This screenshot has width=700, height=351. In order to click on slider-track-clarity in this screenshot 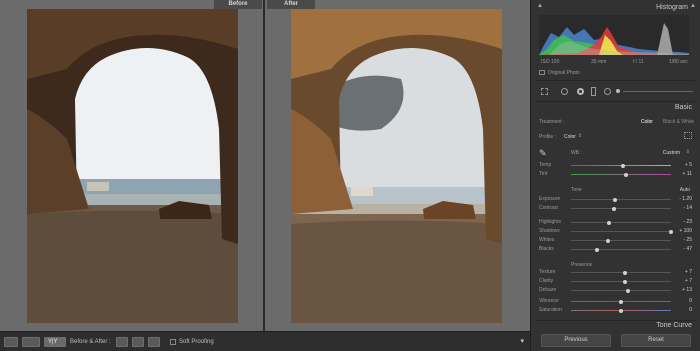, I will do `click(621, 281)`.